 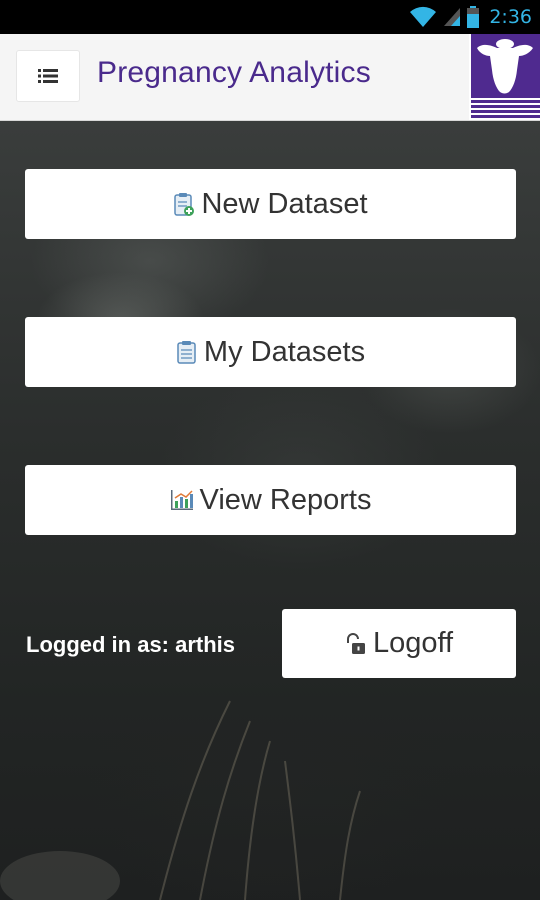 I want to click on bar-chart-icon, so click(x=182, y=500).